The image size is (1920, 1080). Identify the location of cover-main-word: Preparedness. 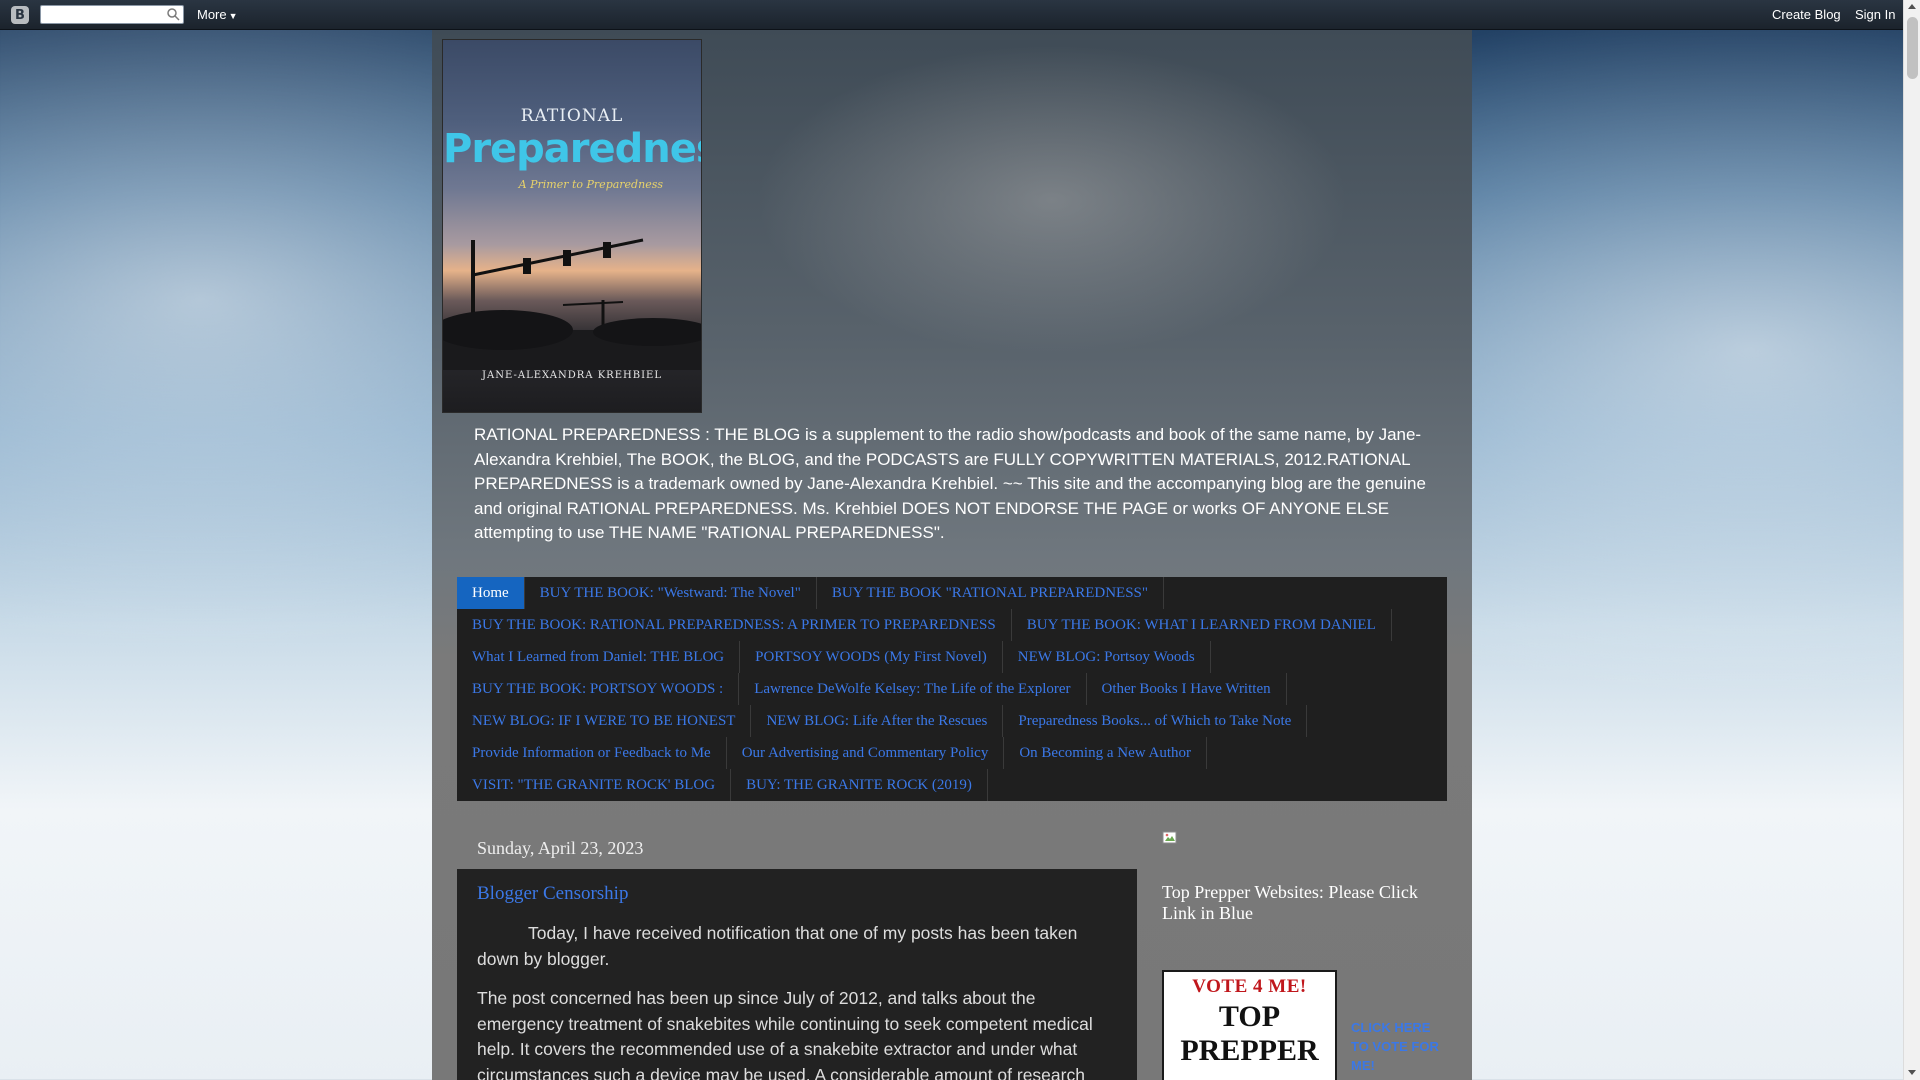
(572, 149).